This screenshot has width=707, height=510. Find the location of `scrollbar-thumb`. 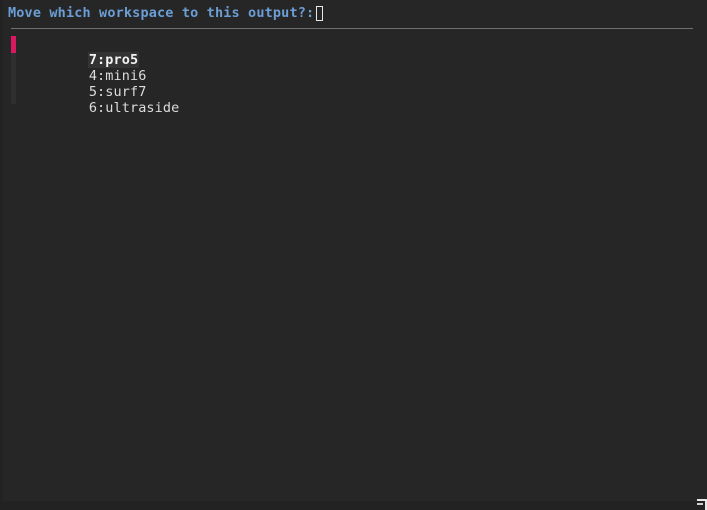

scrollbar-thumb is located at coordinates (13, 44).